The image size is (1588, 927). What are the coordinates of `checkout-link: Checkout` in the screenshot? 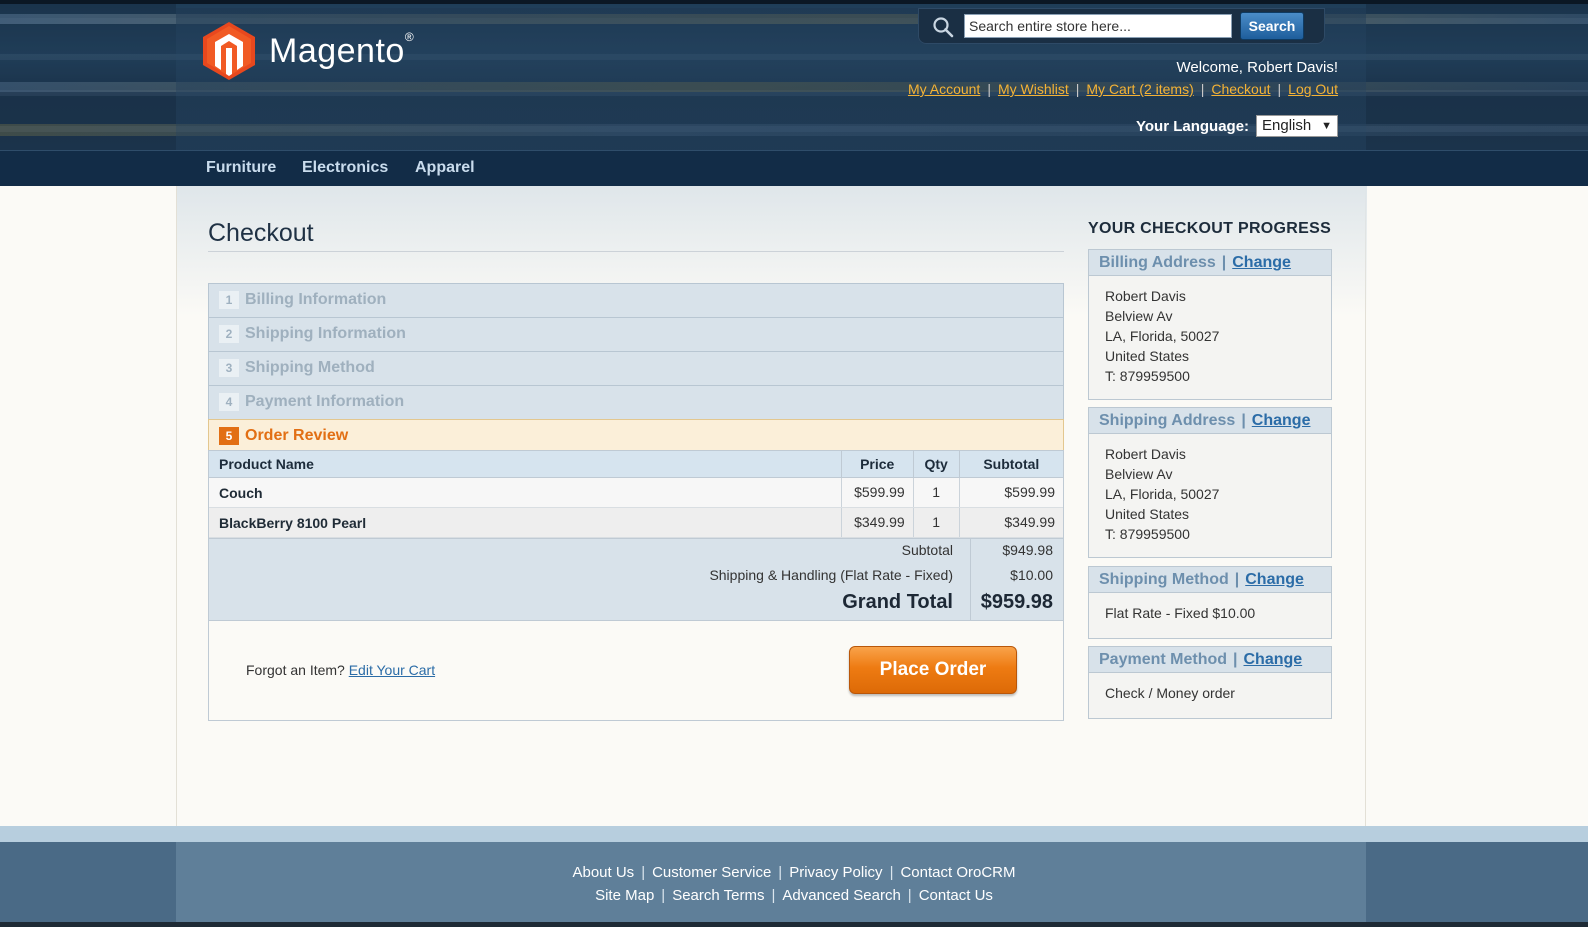 It's located at (1240, 89).